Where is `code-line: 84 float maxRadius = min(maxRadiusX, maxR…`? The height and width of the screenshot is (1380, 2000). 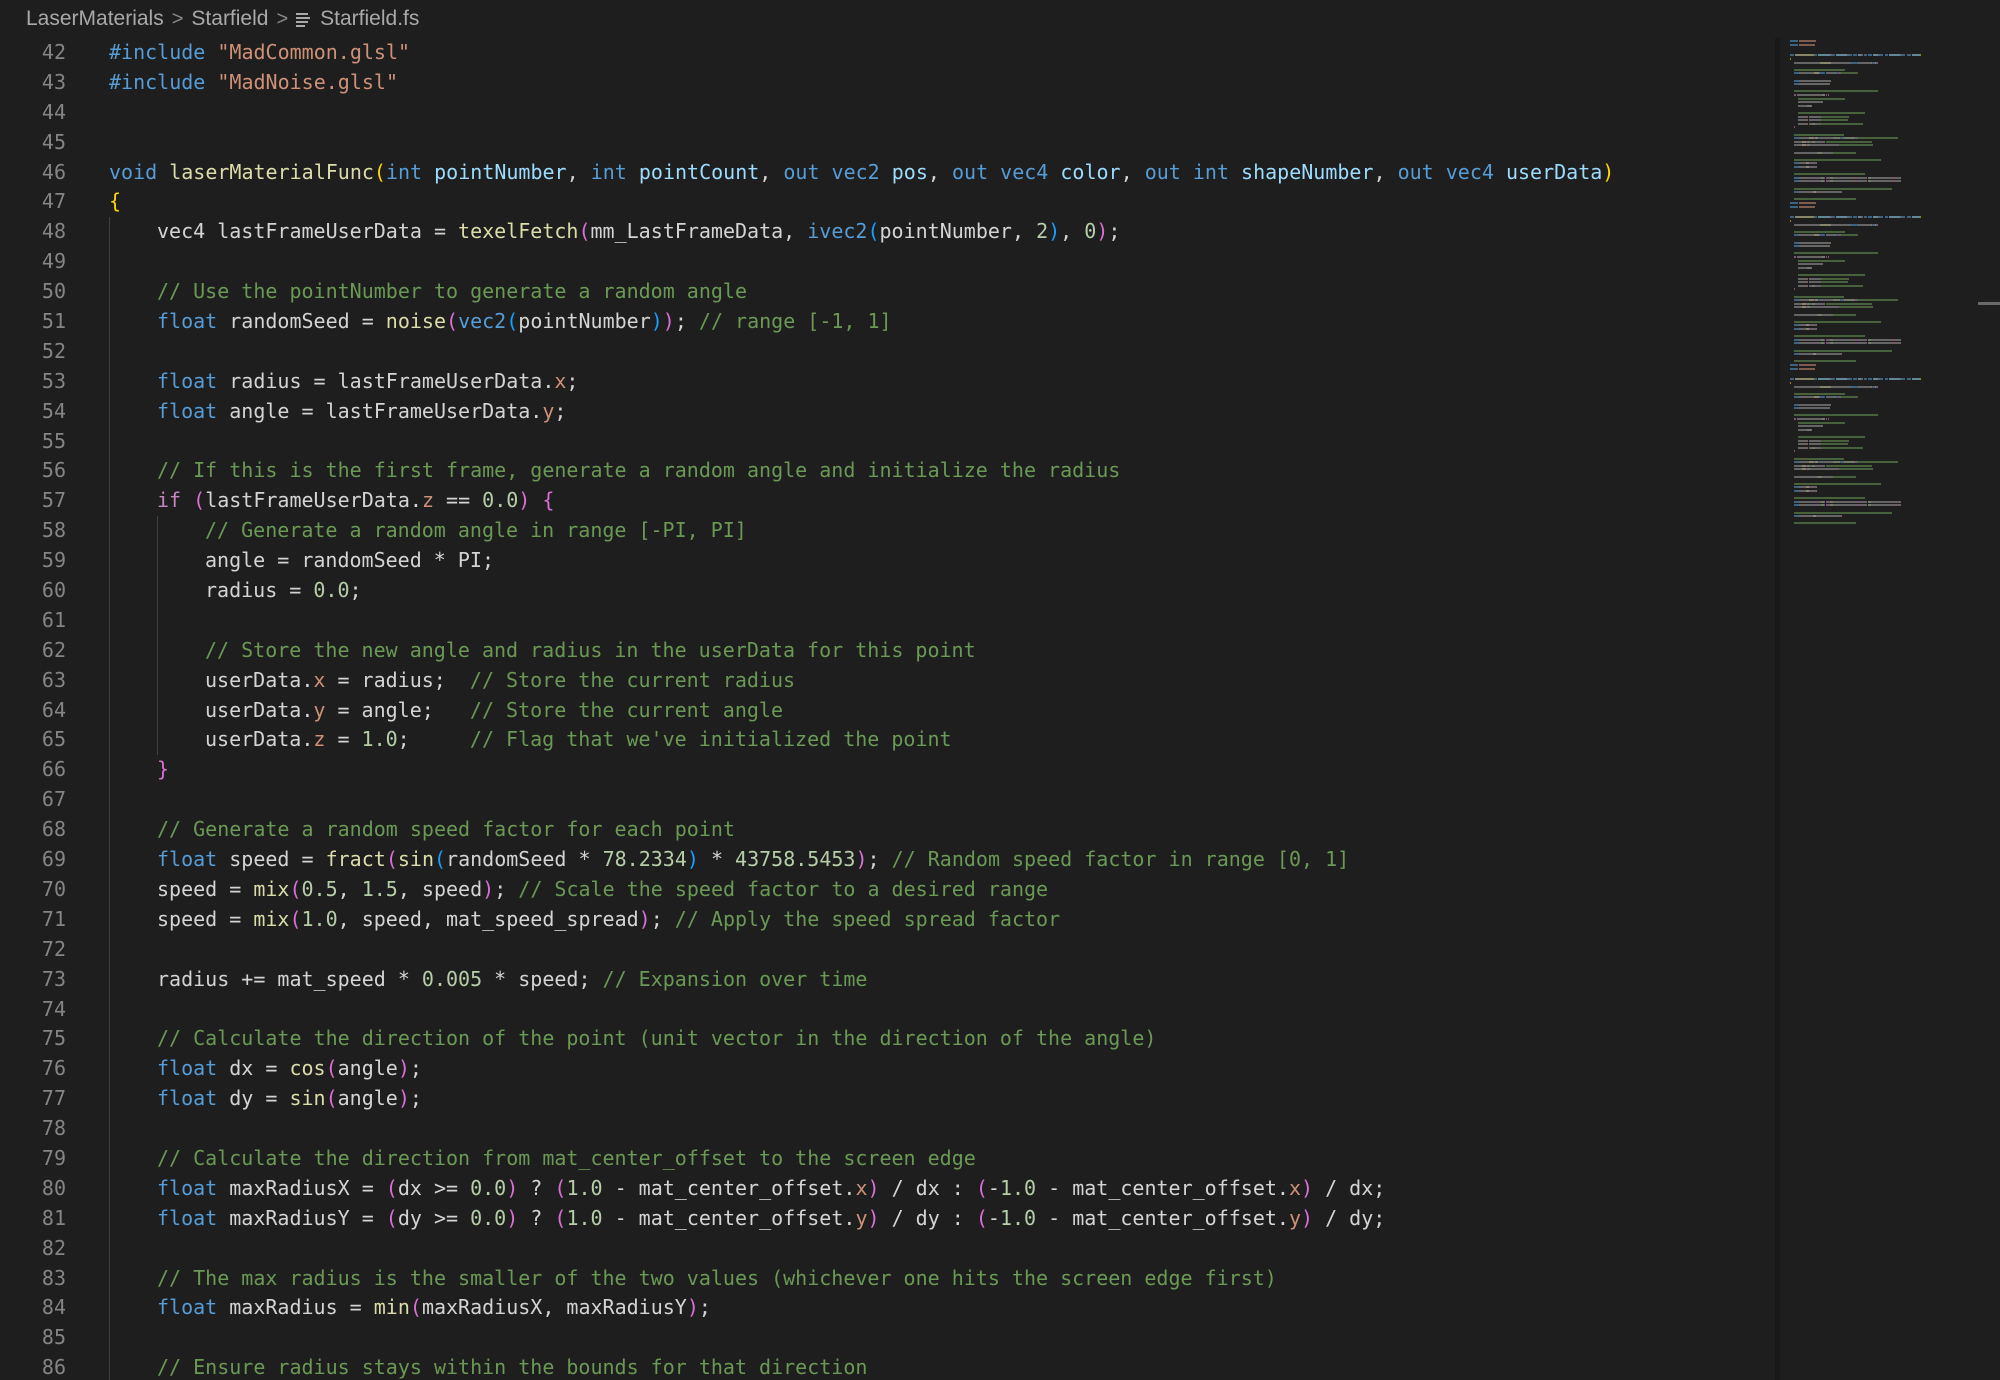 code-line: 84 float maxRadius = min(maxRadiusX, maxR… is located at coordinates (887, 1308).